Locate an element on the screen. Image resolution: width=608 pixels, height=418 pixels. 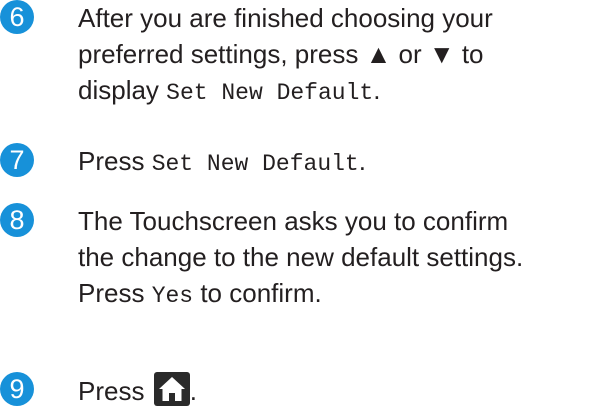
step-number-badge: 6 is located at coordinates (17, 17).